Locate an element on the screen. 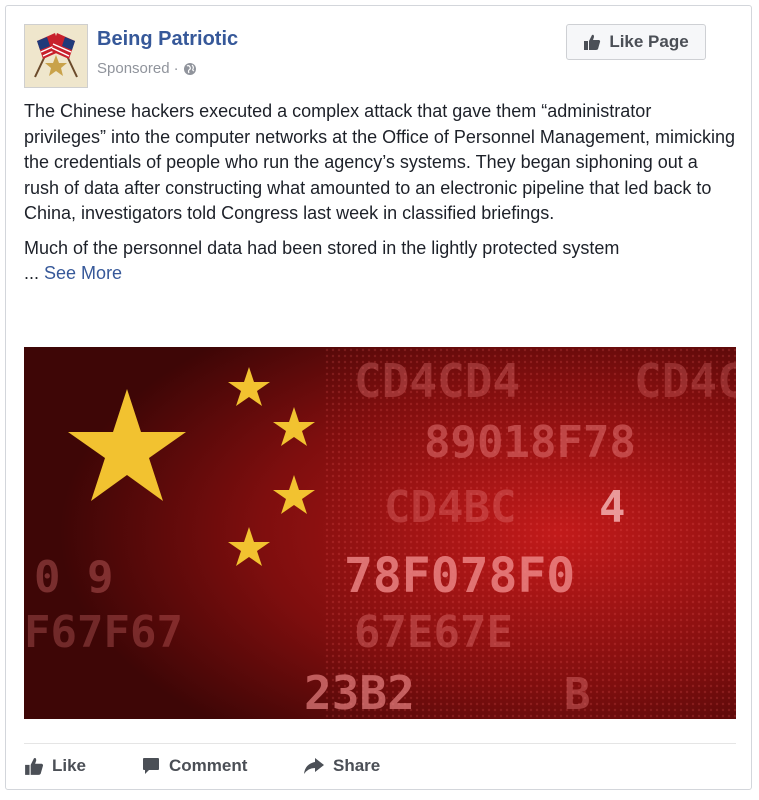  actions-divider is located at coordinates (380, 743).